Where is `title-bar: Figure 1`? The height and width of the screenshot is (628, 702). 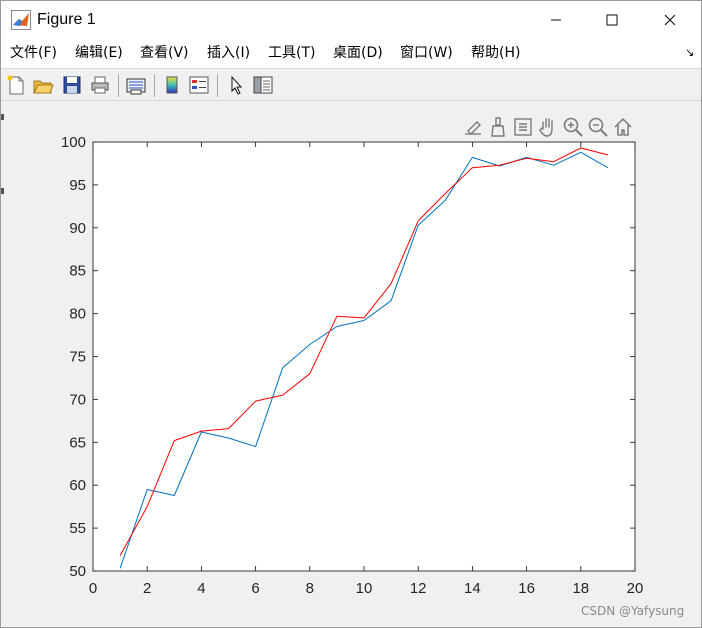
title-bar: Figure 1 is located at coordinates (351, 19).